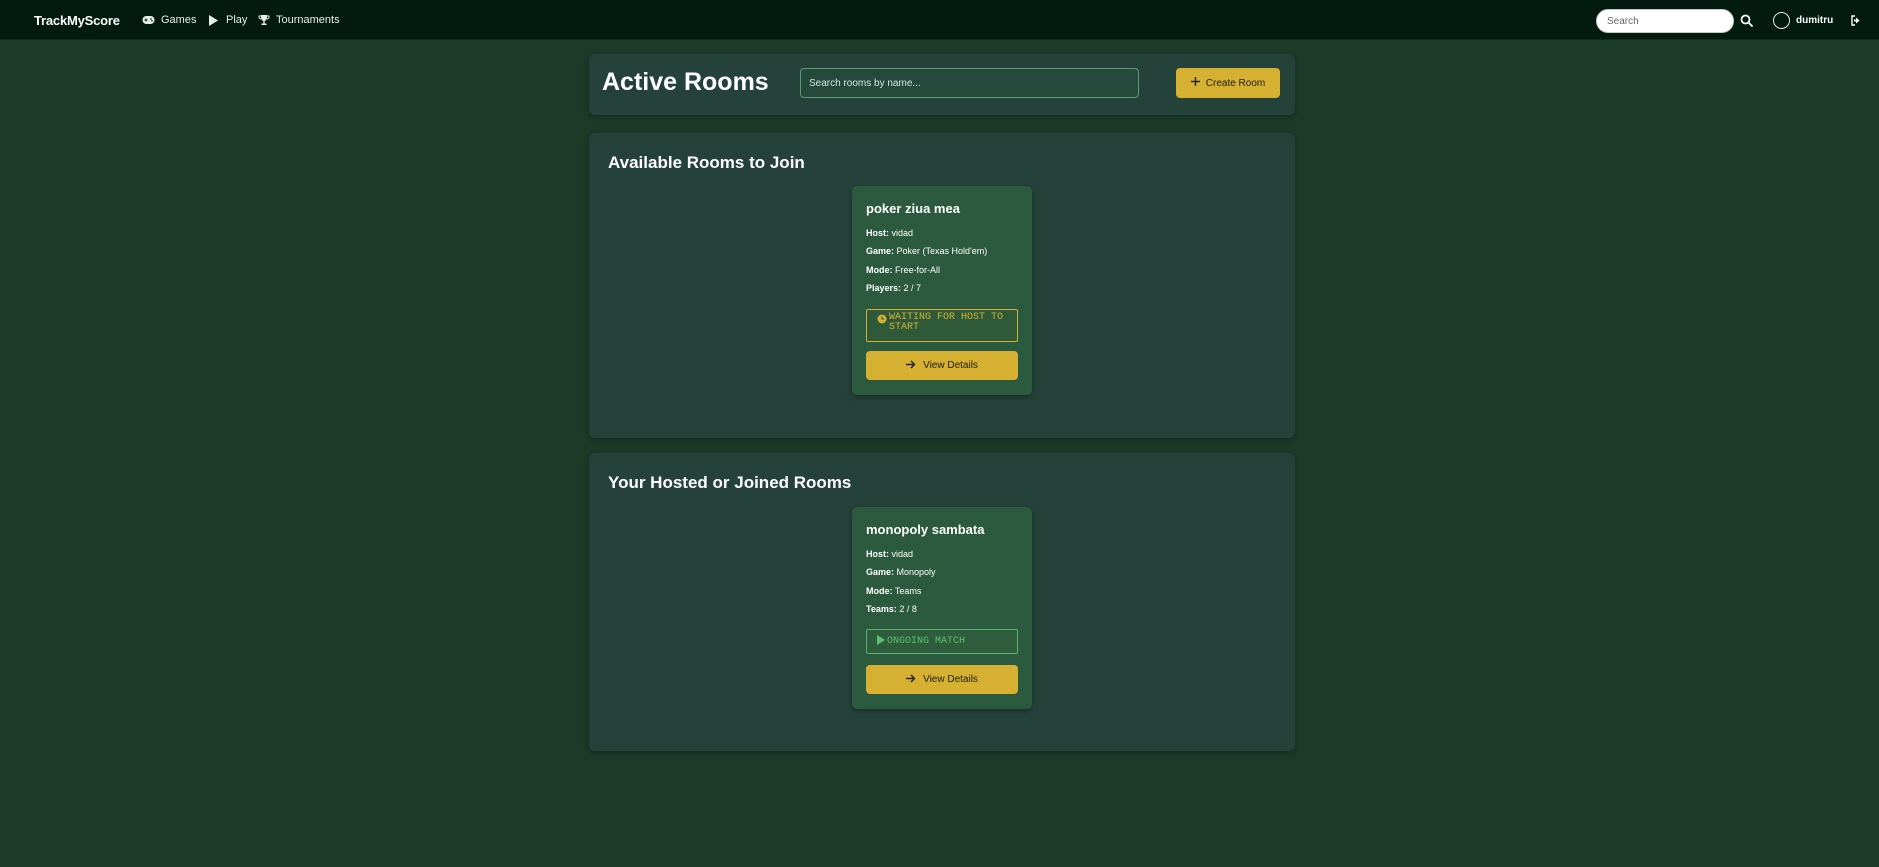 The height and width of the screenshot is (867, 1879). What do you see at coordinates (1746, 20) in the screenshot?
I see `search-icon` at bounding box center [1746, 20].